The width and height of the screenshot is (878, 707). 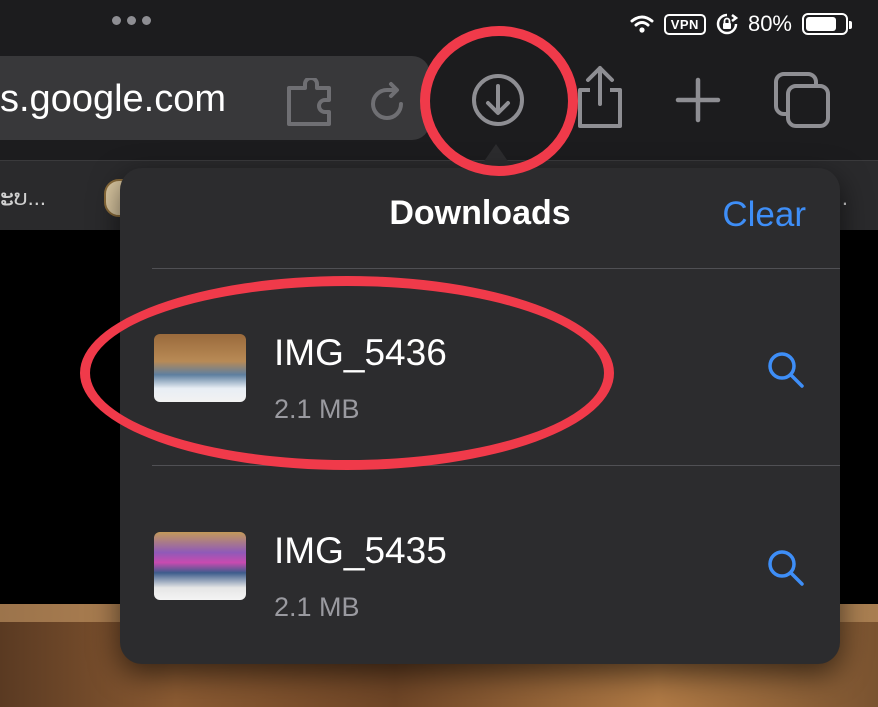 I want to click on tabs-icon, so click(x=803, y=100).